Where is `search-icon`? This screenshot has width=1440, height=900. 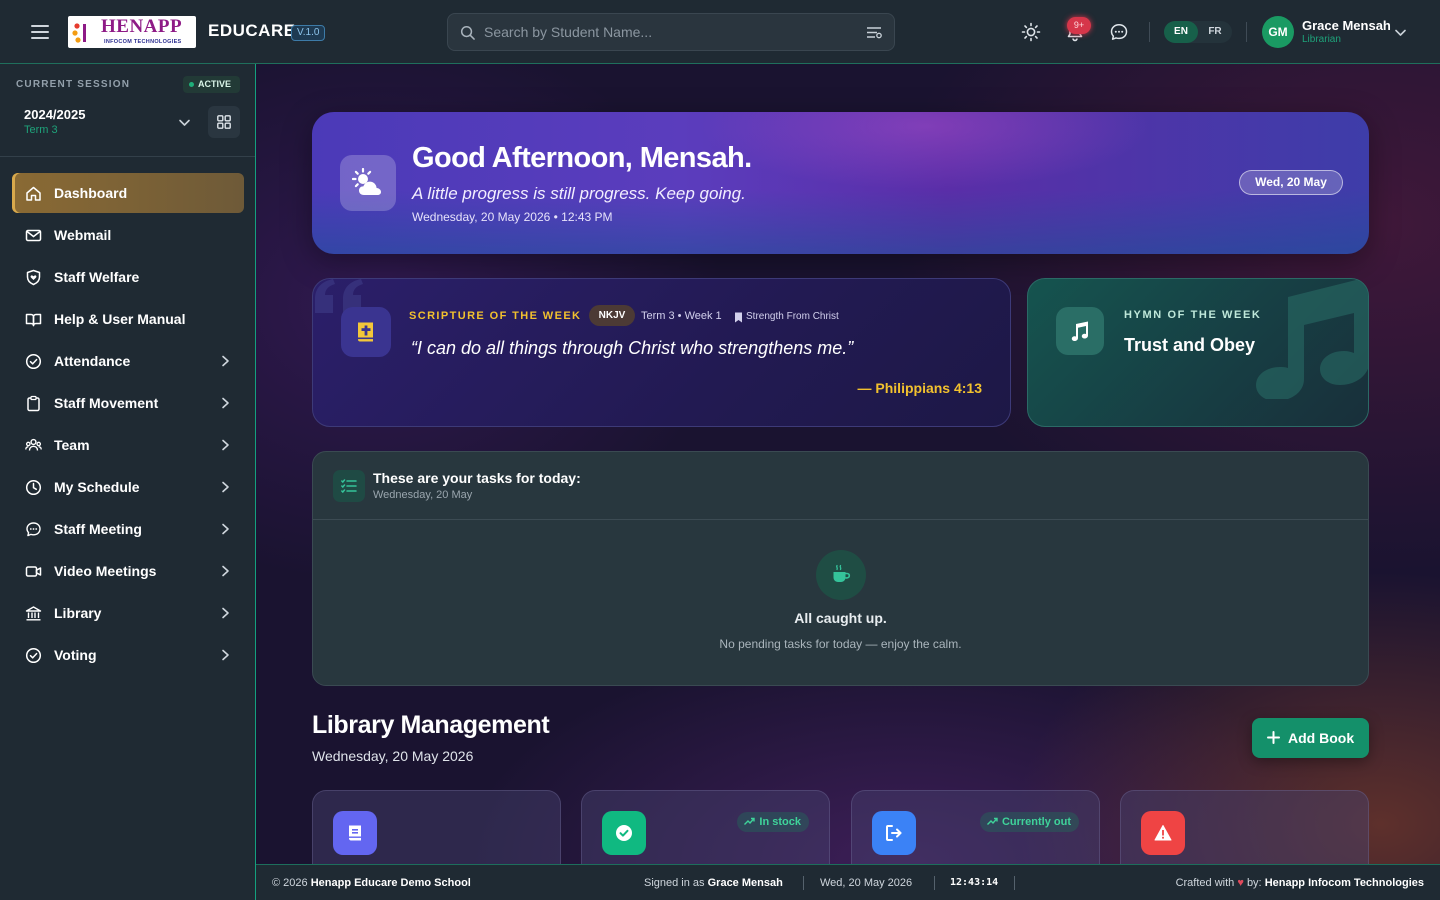 search-icon is located at coordinates (467, 32).